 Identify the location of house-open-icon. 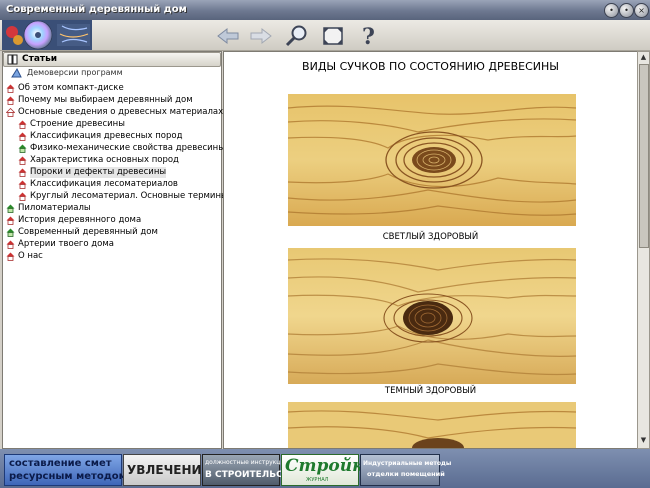
(10, 112).